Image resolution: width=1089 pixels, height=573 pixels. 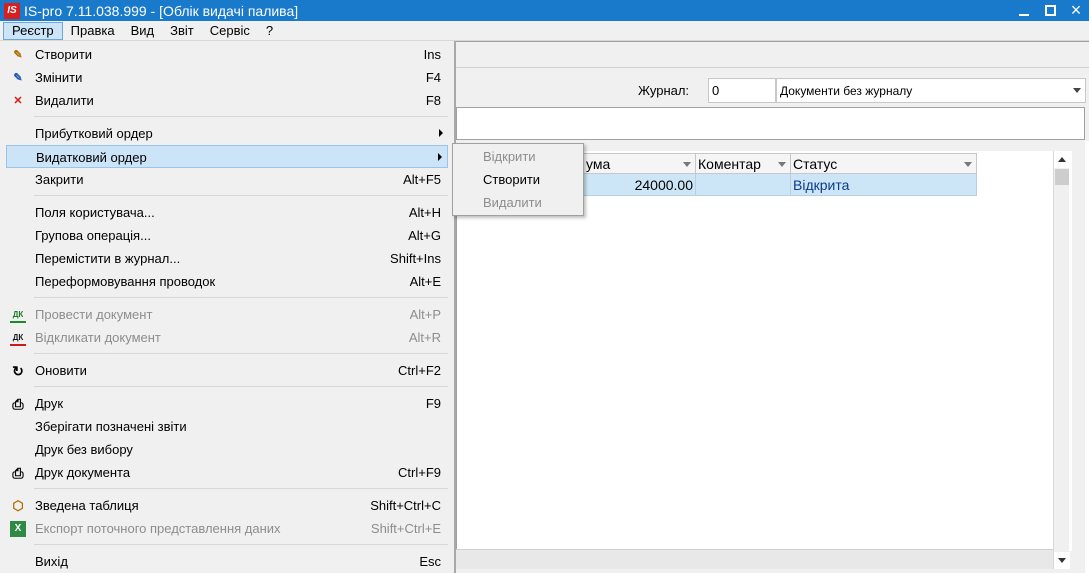 I want to click on menu-item-shortcut: F9, so click(x=433, y=403).